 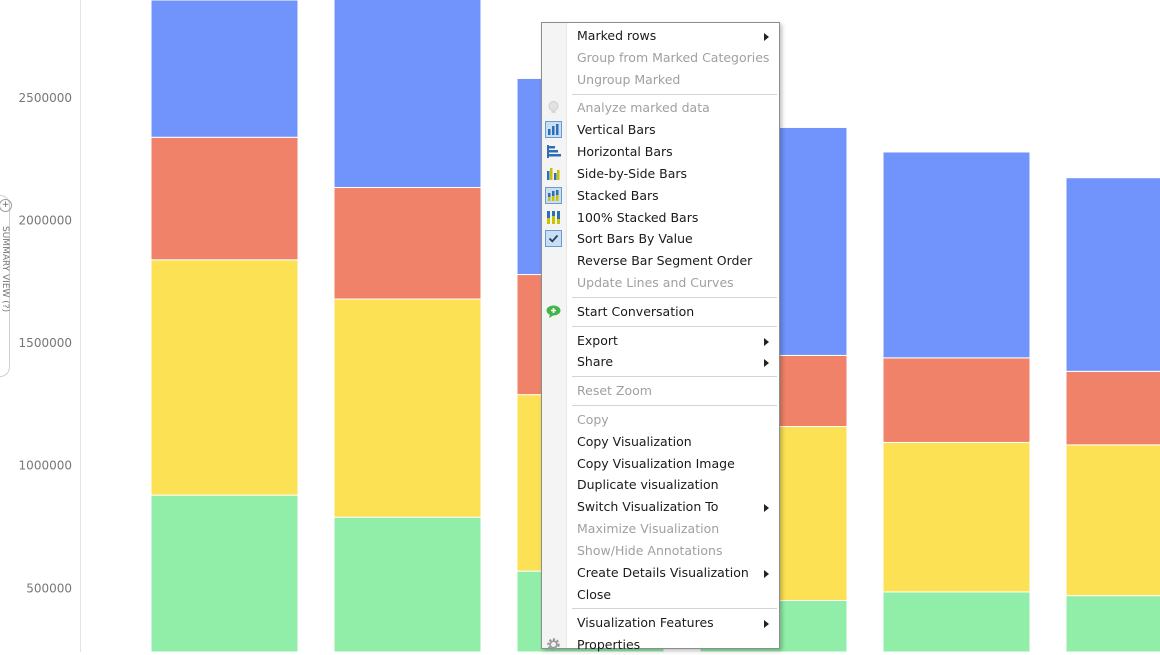 I want to click on menu-item-copy-visualization: Copy Visualization, so click(x=660, y=441).